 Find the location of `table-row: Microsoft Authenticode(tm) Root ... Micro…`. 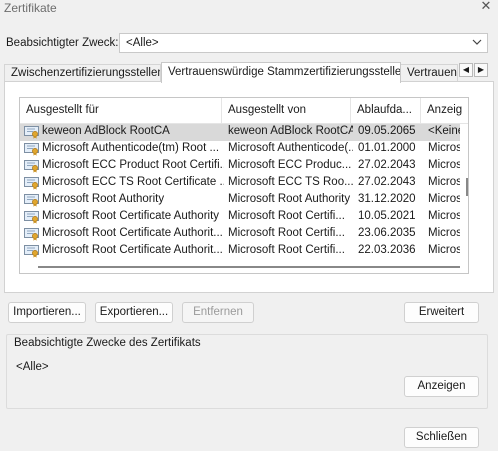

table-row: Microsoft Authenticode(tm) Root ... Micro… is located at coordinates (240, 149).